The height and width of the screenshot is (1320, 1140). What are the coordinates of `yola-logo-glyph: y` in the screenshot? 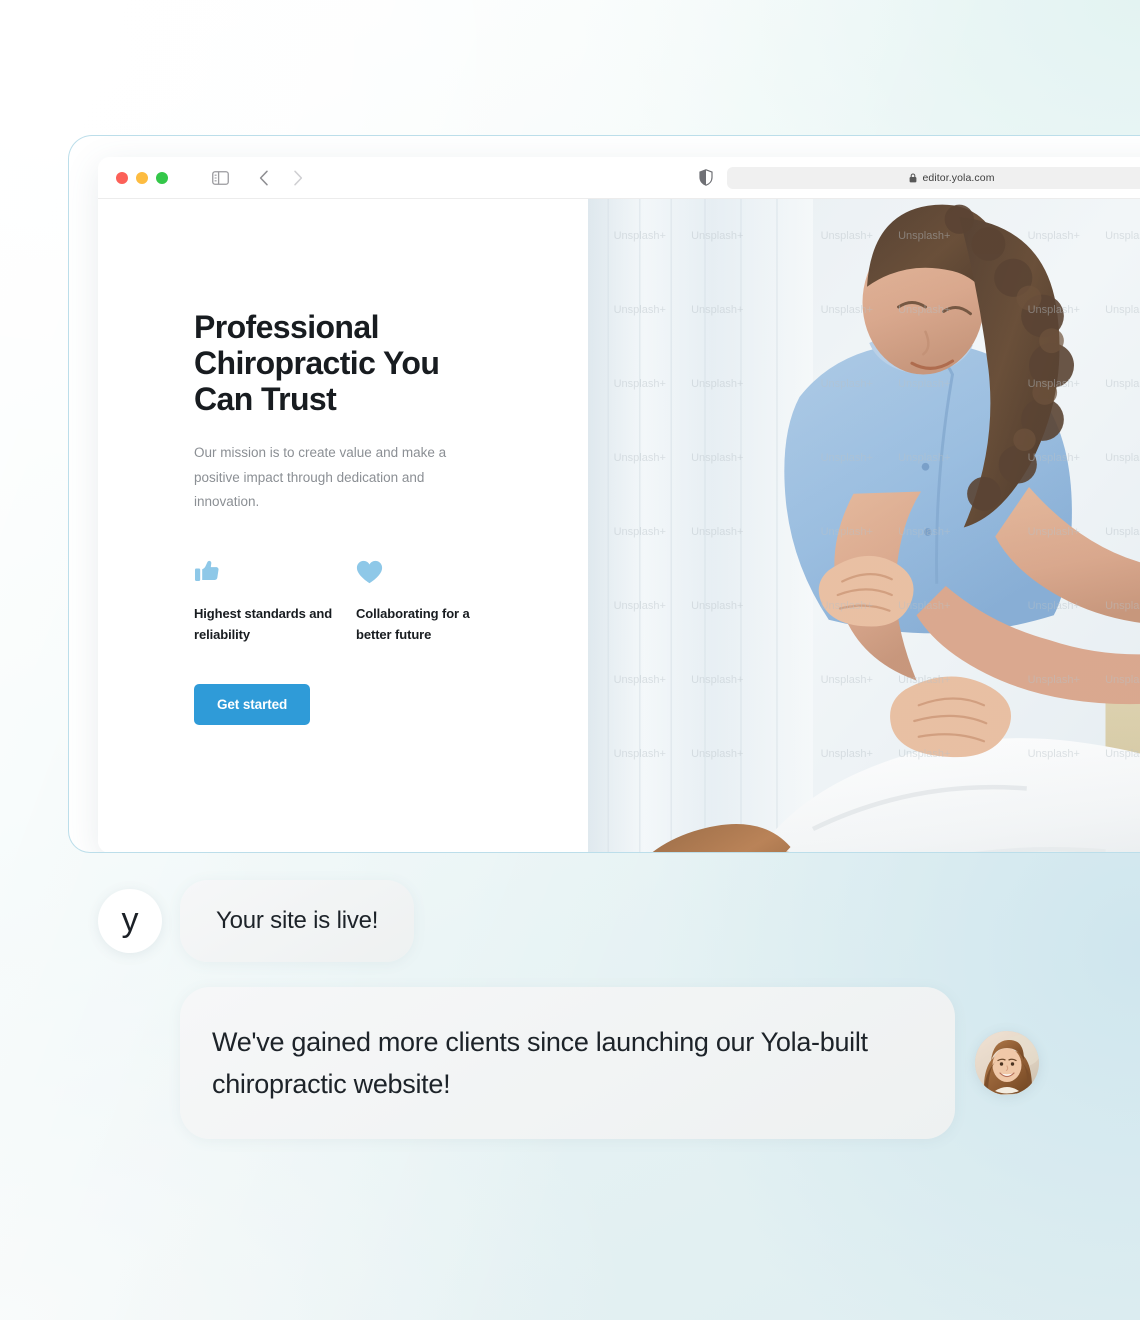 It's located at (130, 920).